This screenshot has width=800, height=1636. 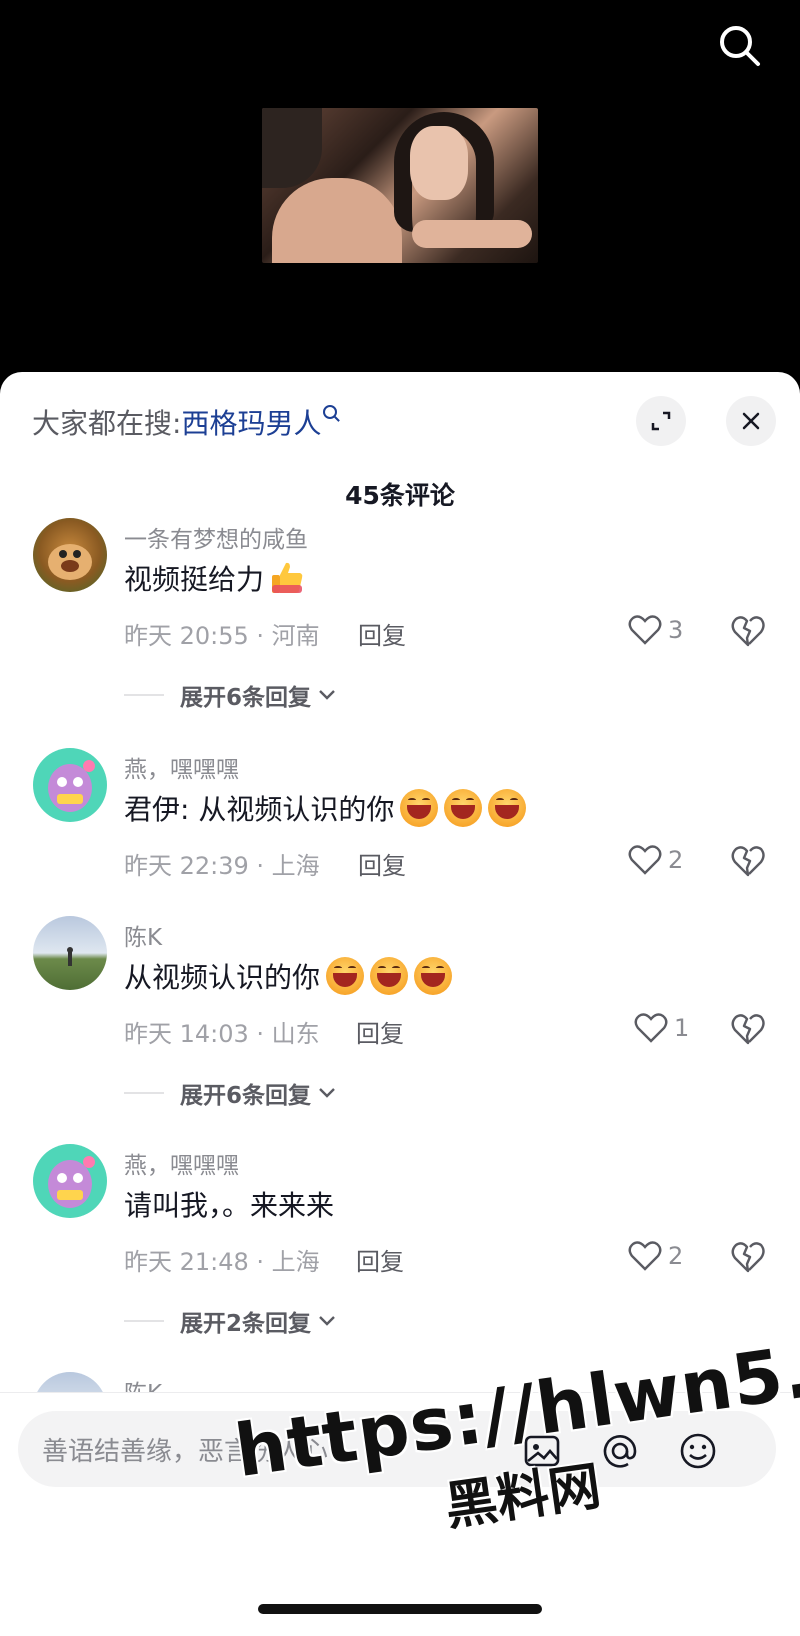 I want to click on comment-text: 请叫我，。来来来, so click(x=229, y=1204).